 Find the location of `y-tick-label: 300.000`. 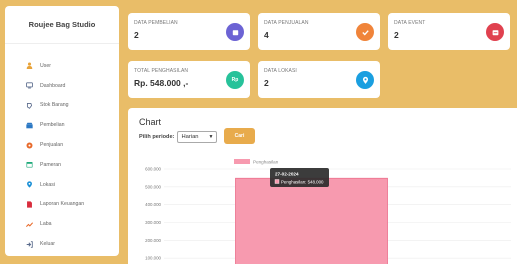

y-tick-label: 300.000 is located at coordinates (153, 222).